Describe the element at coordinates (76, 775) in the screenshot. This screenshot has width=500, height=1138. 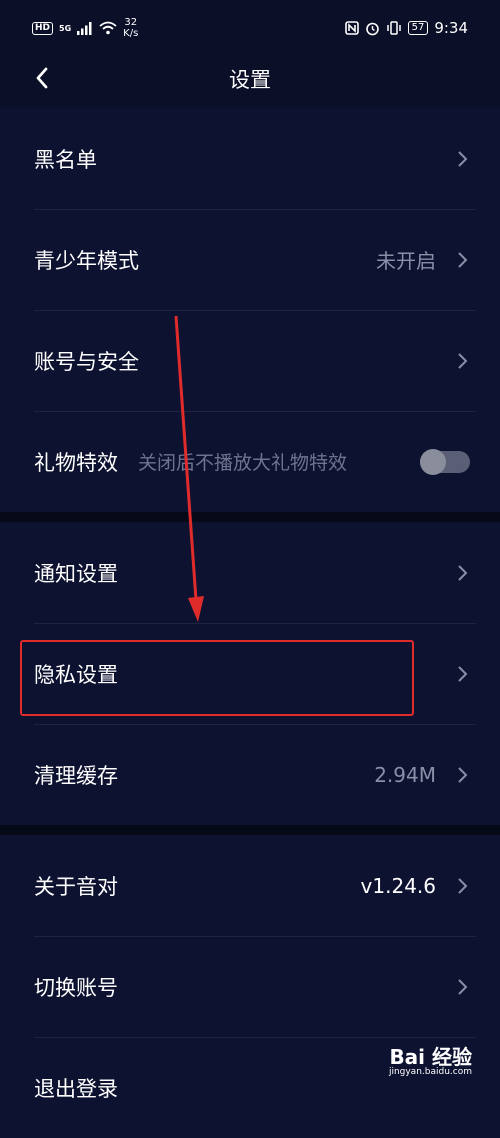
I see `settings-item-label: 清理缓存` at that location.